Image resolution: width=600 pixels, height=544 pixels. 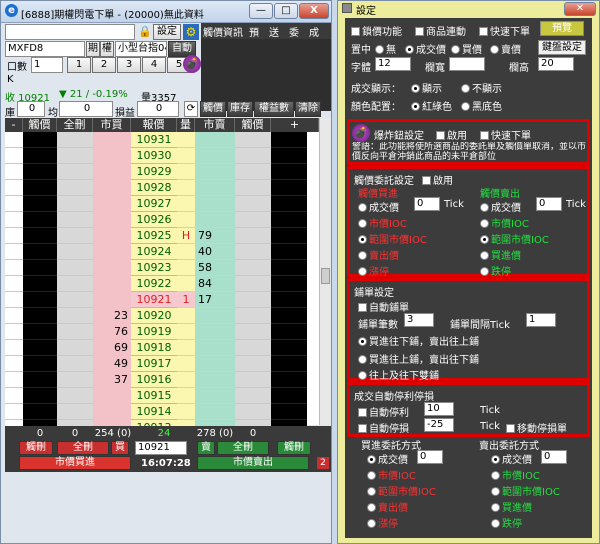 What do you see at coordinates (371, 507) in the screenshot?
I see `buy-order-option-4-radio` at bounding box center [371, 507].